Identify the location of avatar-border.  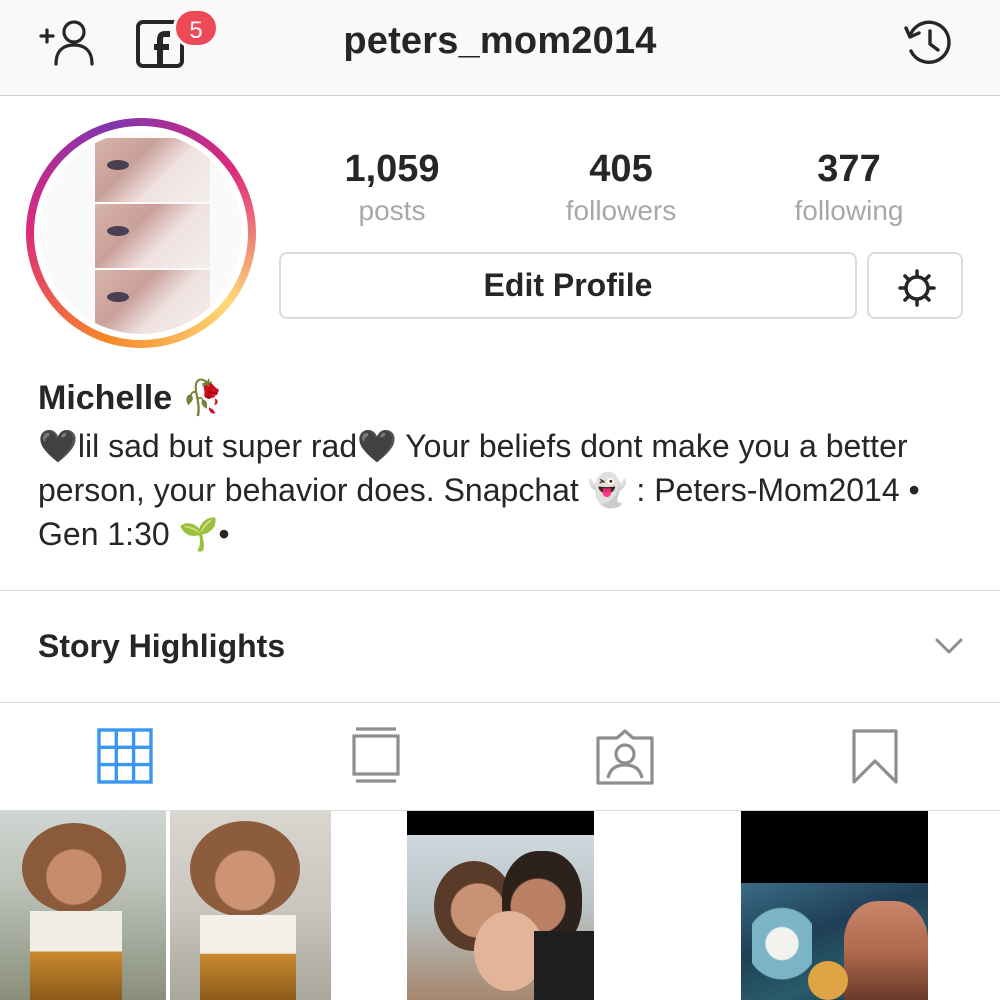
(141, 233).